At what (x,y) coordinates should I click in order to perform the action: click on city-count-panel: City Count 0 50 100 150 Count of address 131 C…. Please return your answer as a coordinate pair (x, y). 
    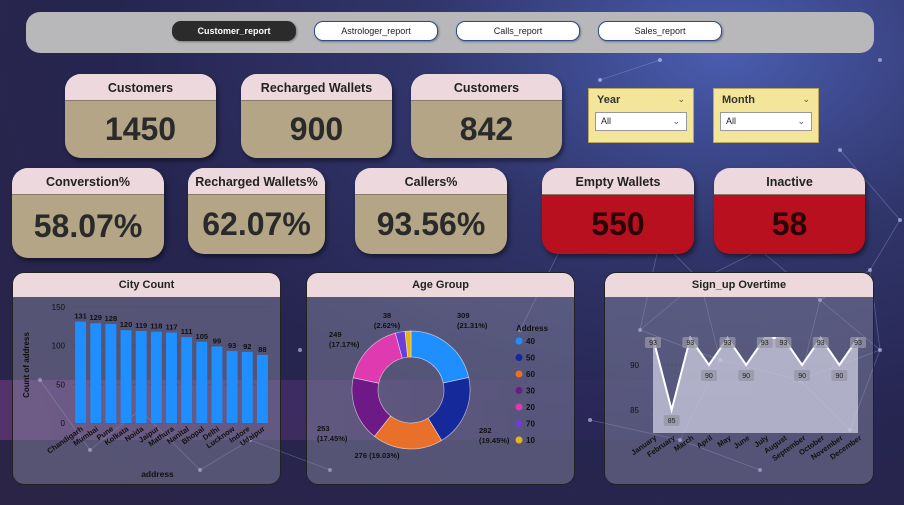
    Looking at the image, I should click on (146, 378).